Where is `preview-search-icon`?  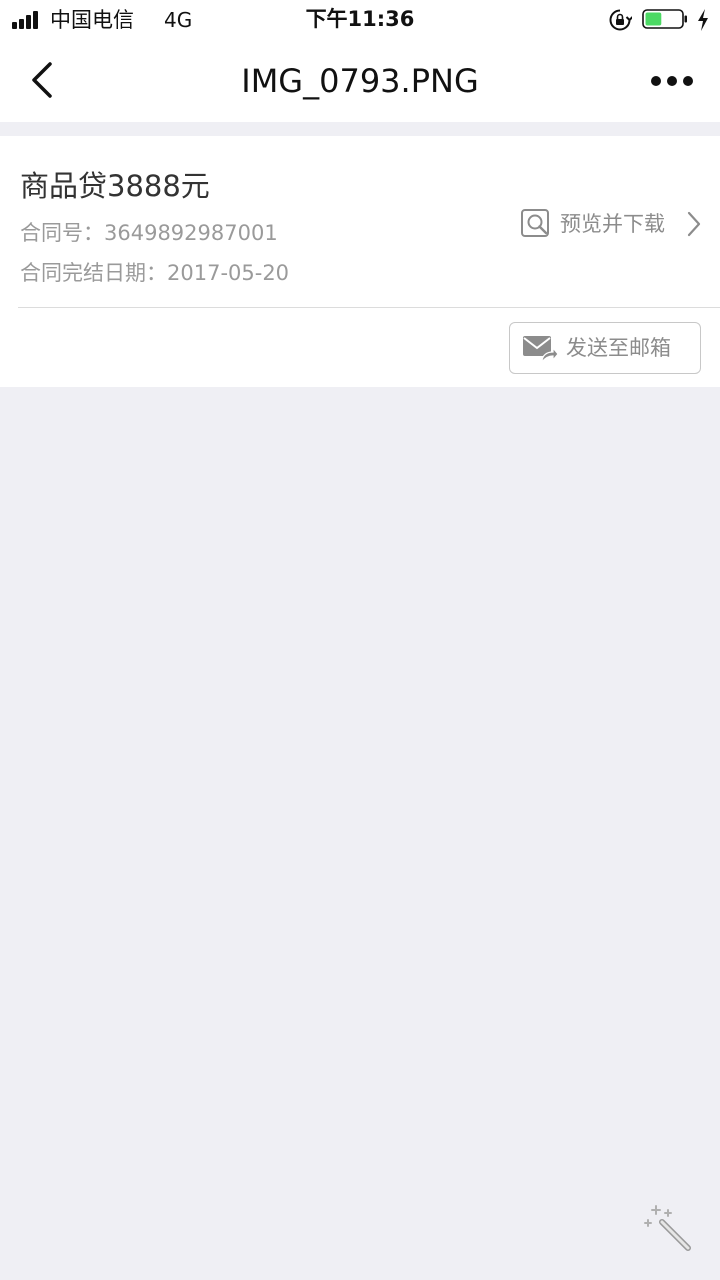
preview-search-icon is located at coordinates (535, 223).